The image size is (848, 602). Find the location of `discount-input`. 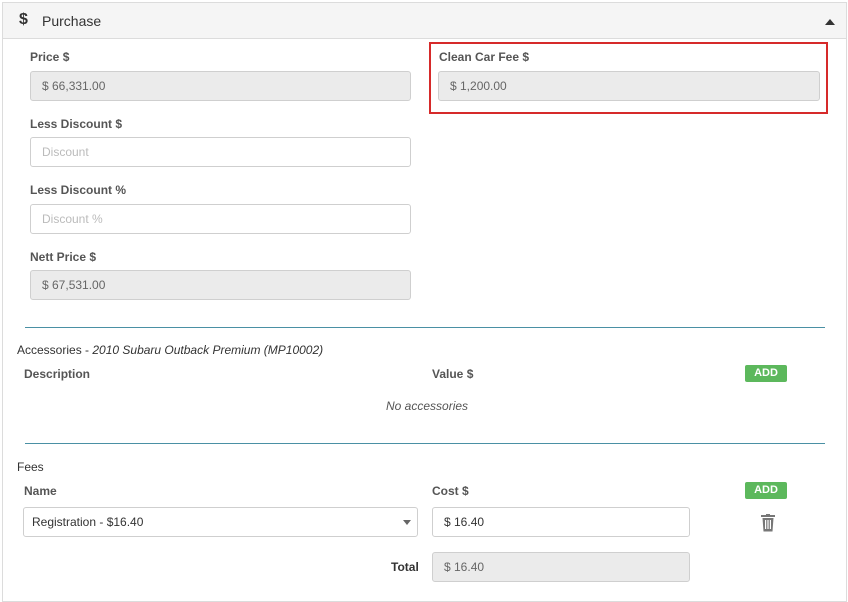

discount-input is located at coordinates (220, 152).